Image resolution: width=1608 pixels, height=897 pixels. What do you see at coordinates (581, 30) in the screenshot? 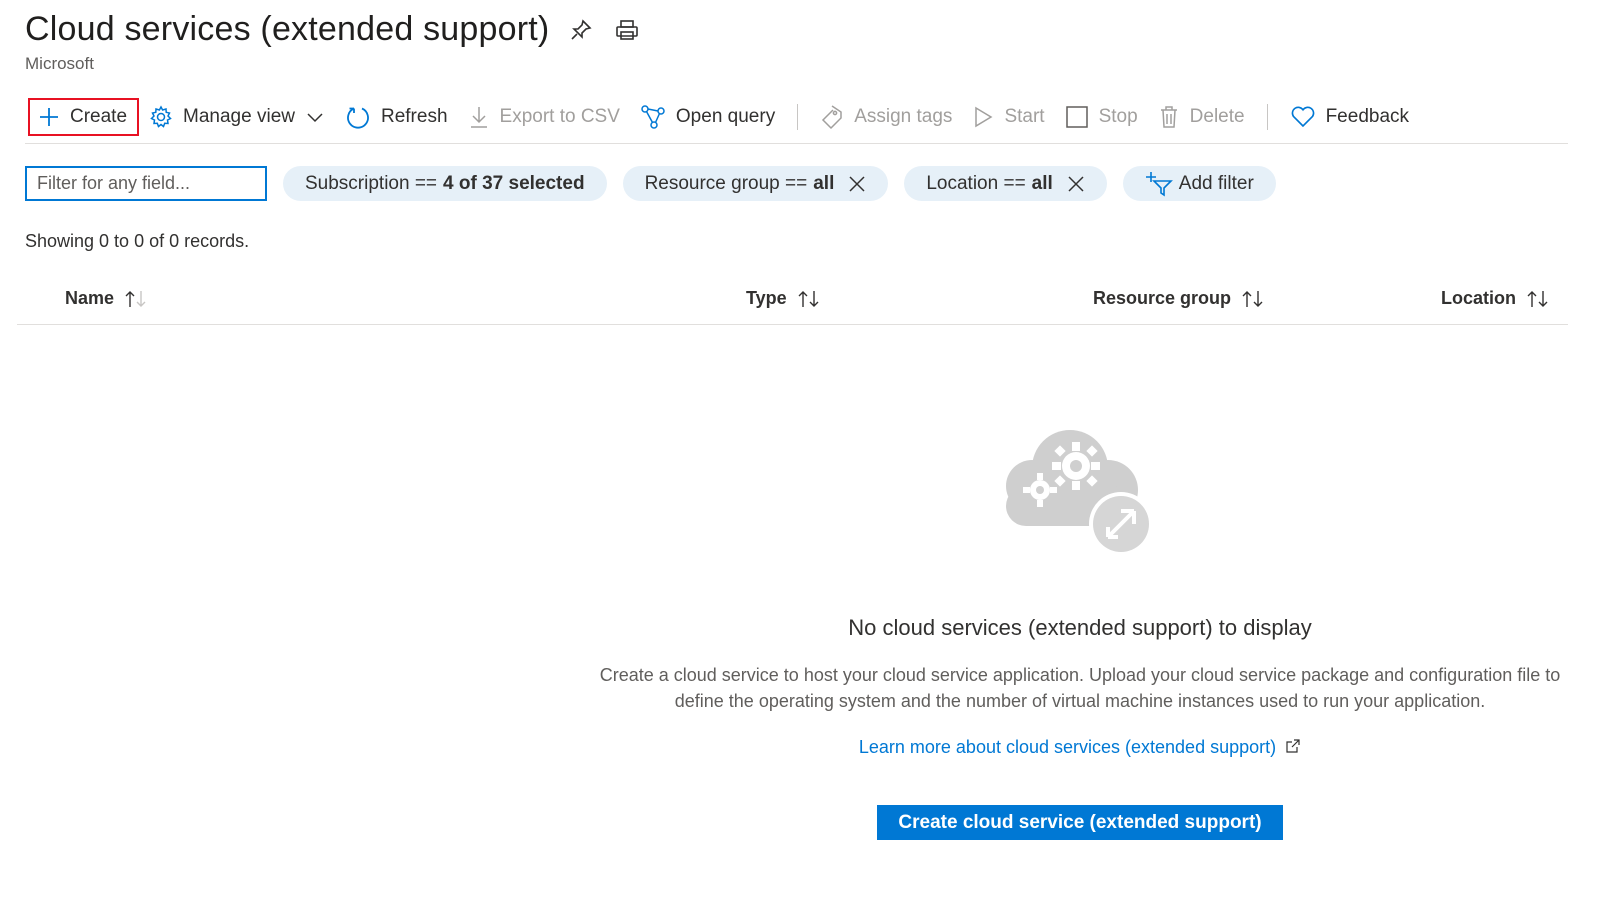
I see `pin-icon` at bounding box center [581, 30].